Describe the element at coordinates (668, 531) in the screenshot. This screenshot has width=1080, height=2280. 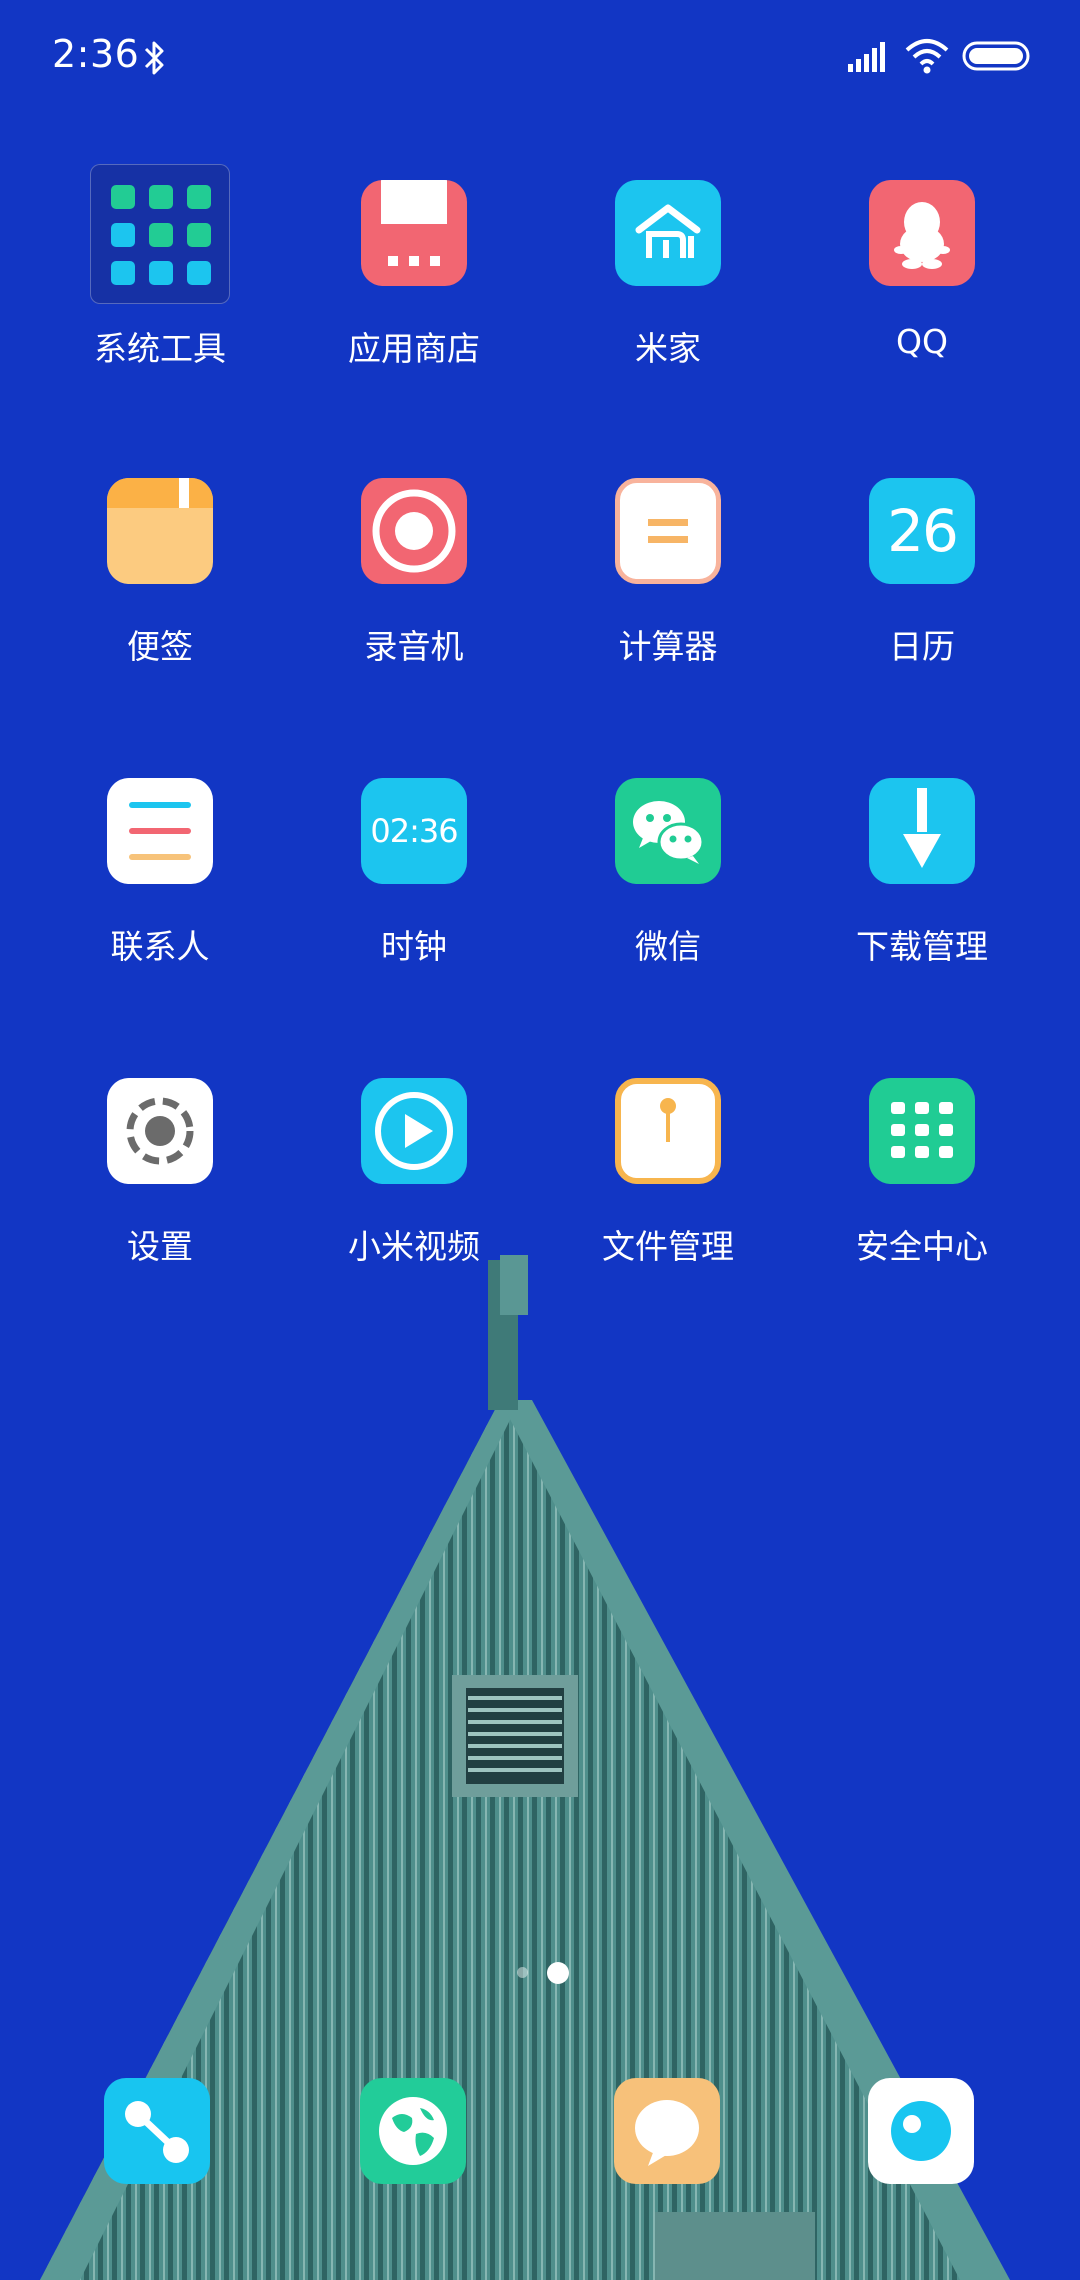
I see `calculator-icon` at that location.